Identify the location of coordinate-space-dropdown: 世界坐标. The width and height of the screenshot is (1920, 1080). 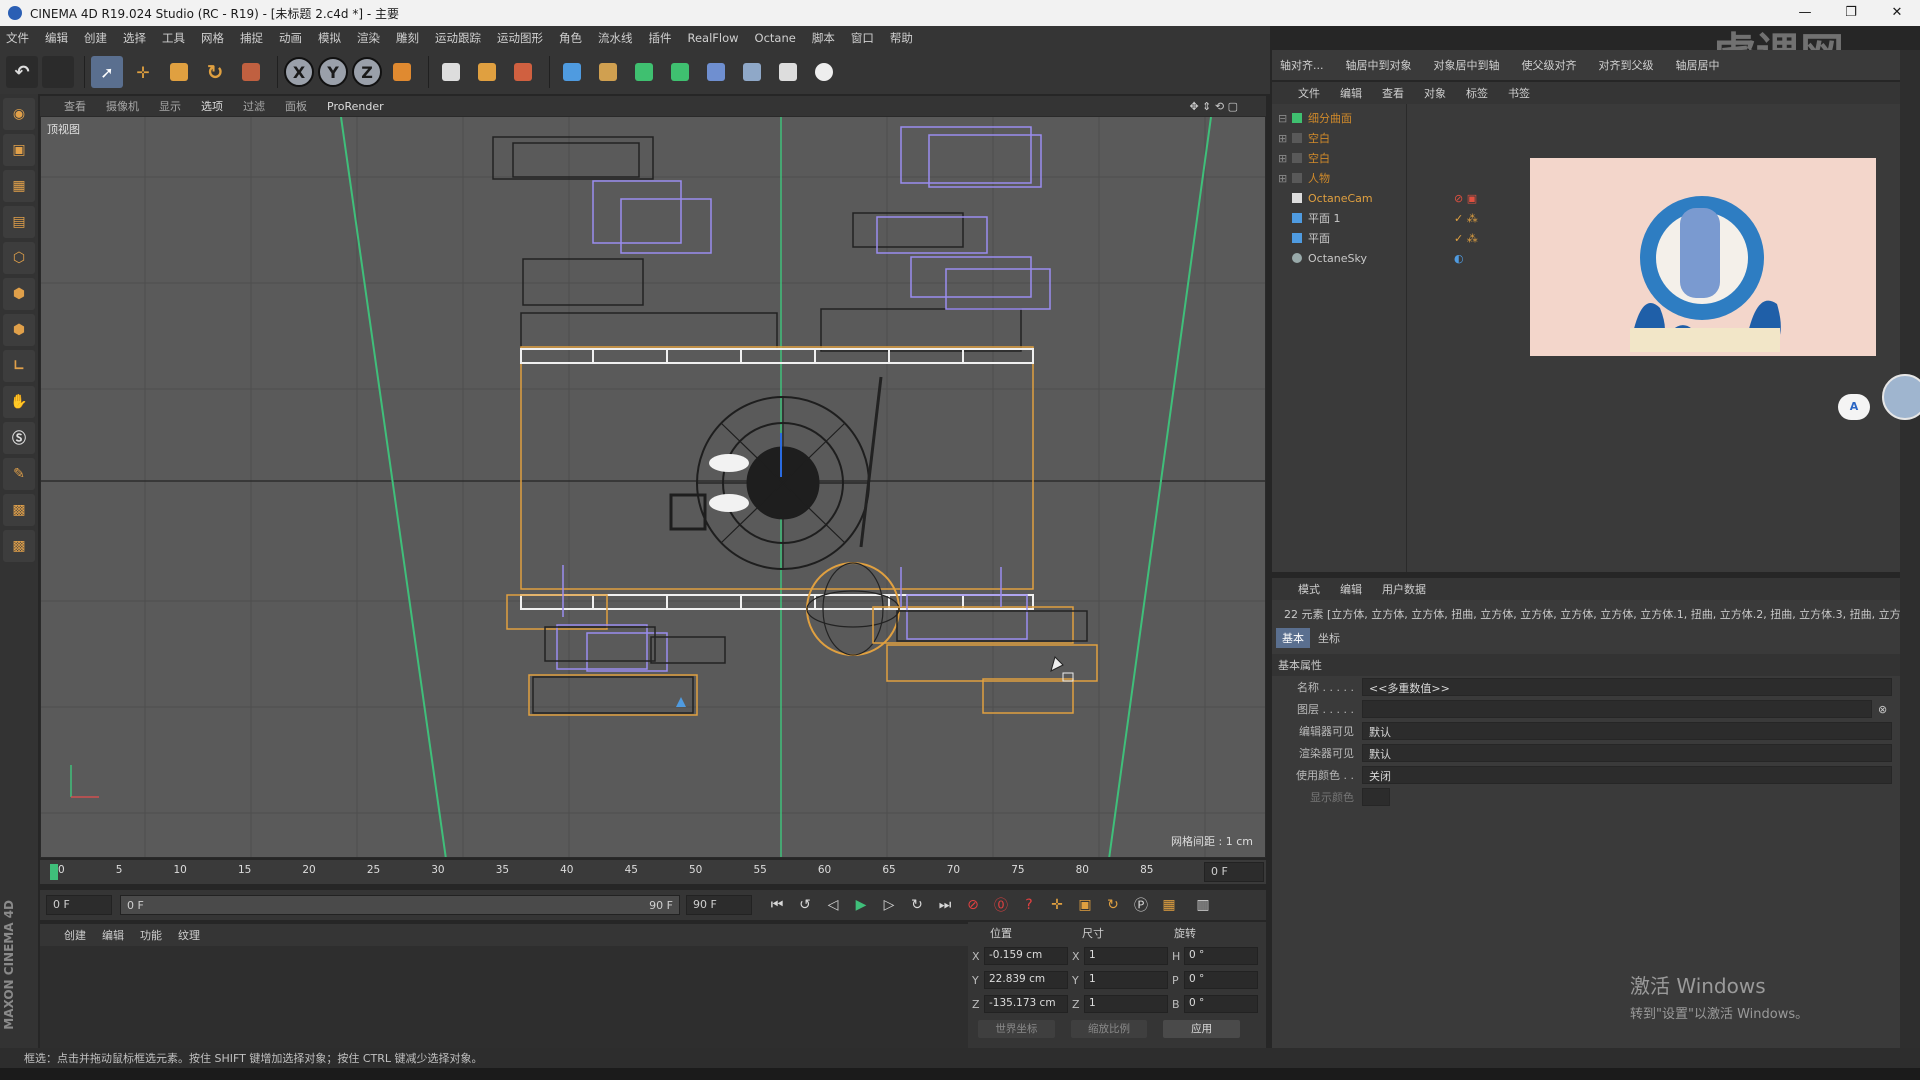
(1016, 1029).